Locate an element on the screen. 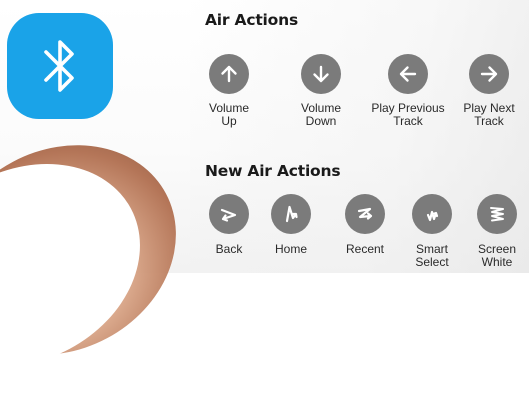  back-gesture-icon is located at coordinates (229, 214).